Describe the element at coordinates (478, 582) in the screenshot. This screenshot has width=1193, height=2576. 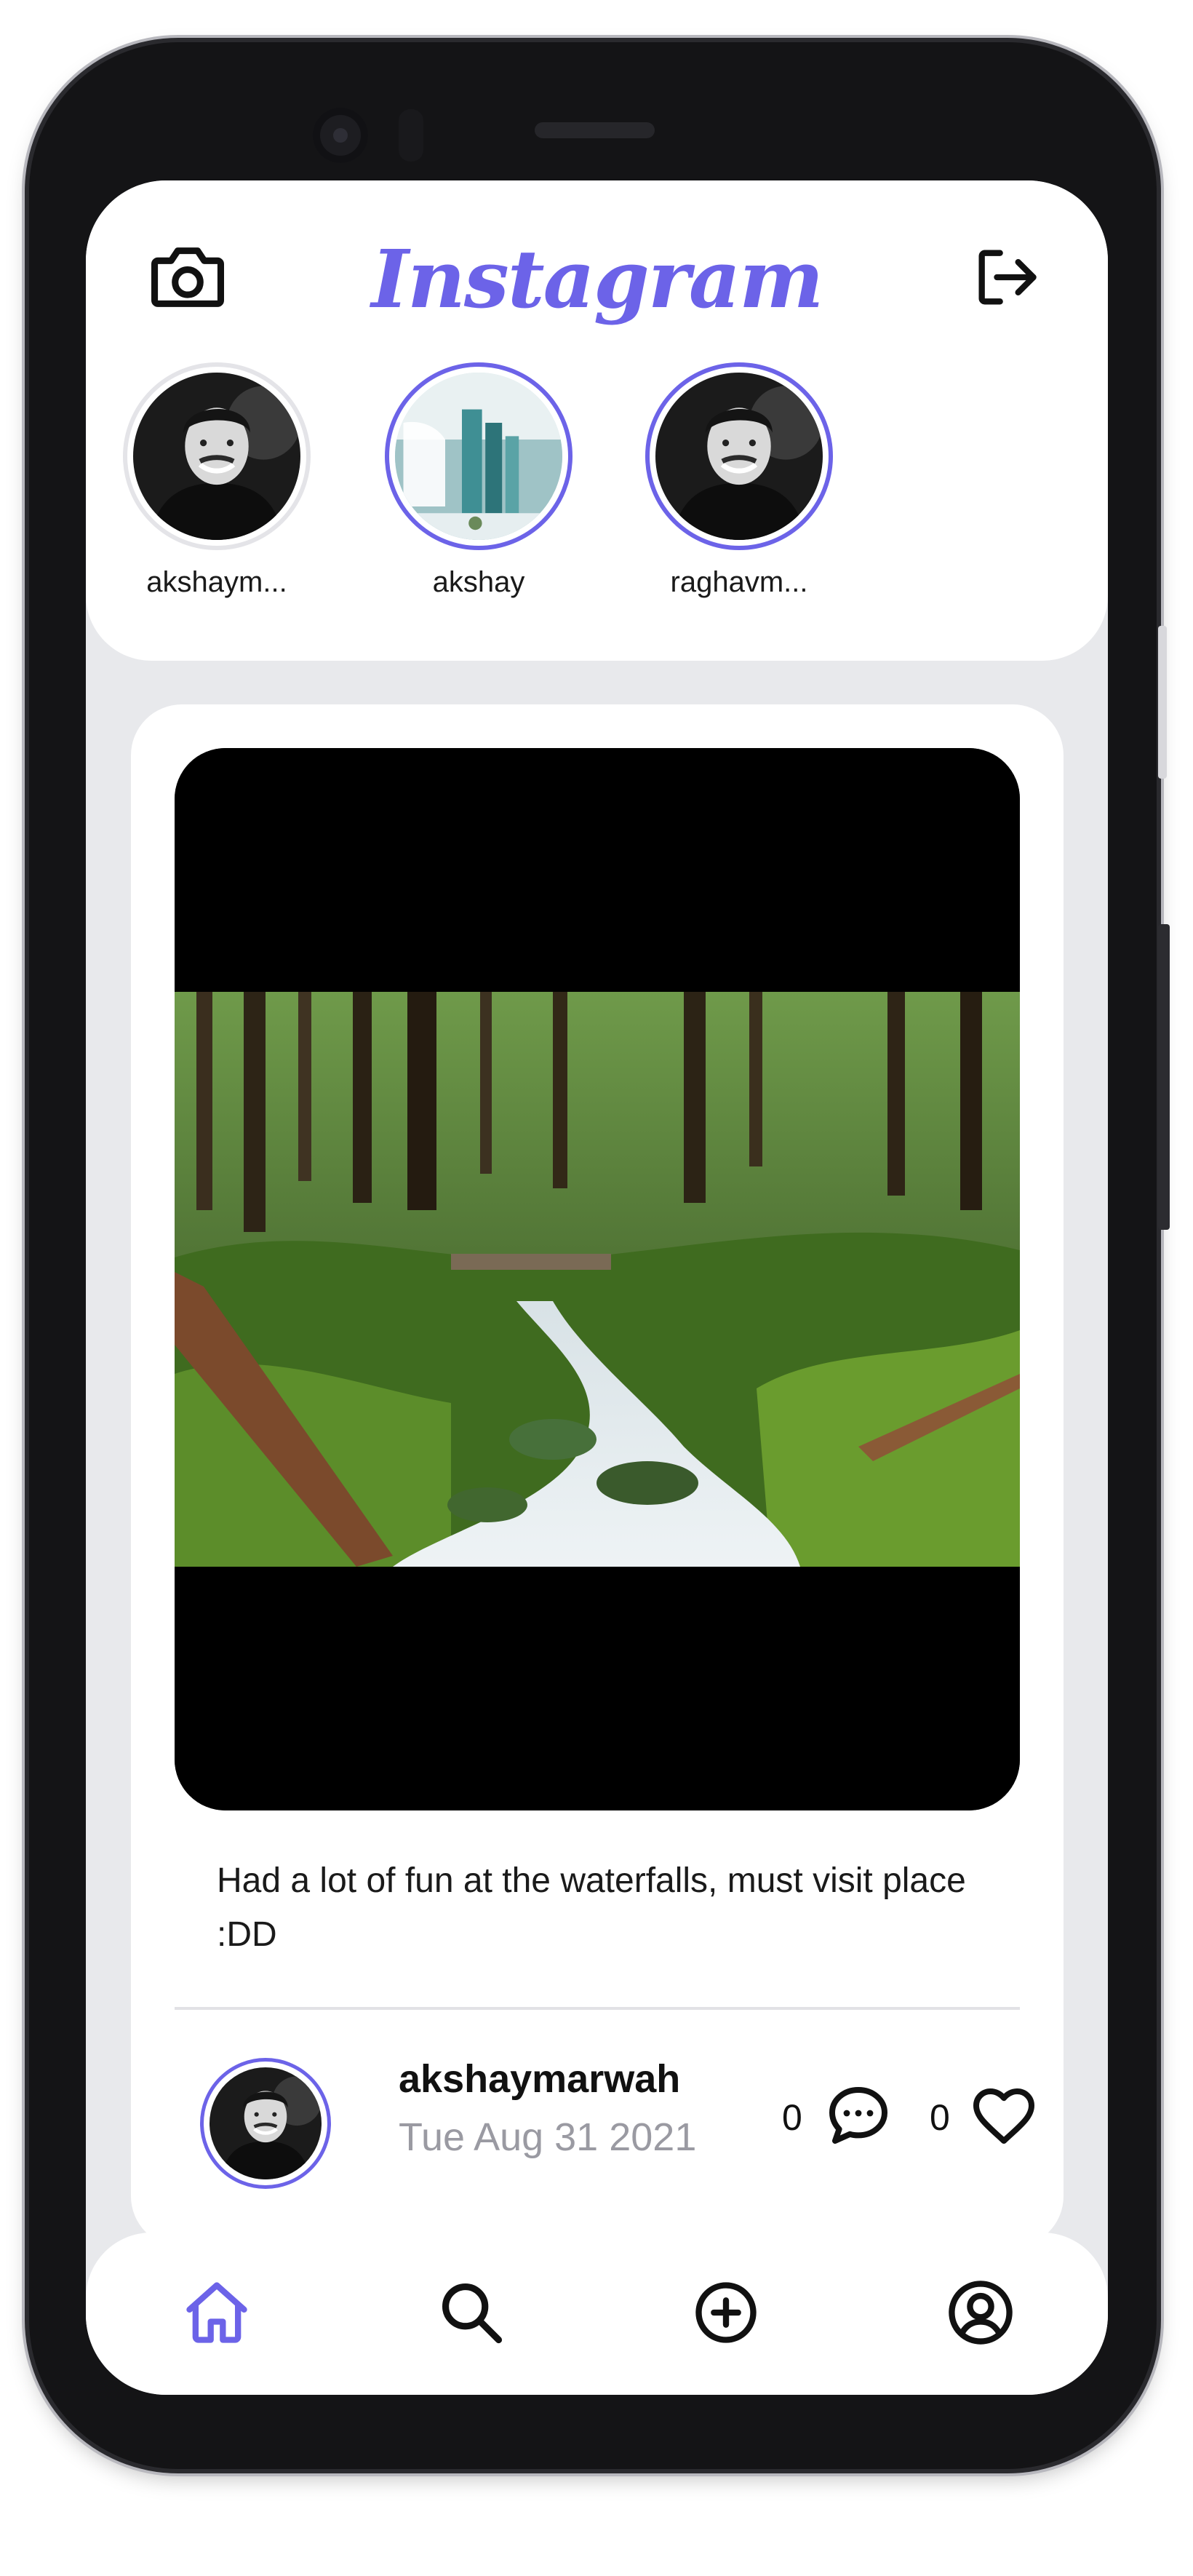
I see `story-username: akshay` at that location.